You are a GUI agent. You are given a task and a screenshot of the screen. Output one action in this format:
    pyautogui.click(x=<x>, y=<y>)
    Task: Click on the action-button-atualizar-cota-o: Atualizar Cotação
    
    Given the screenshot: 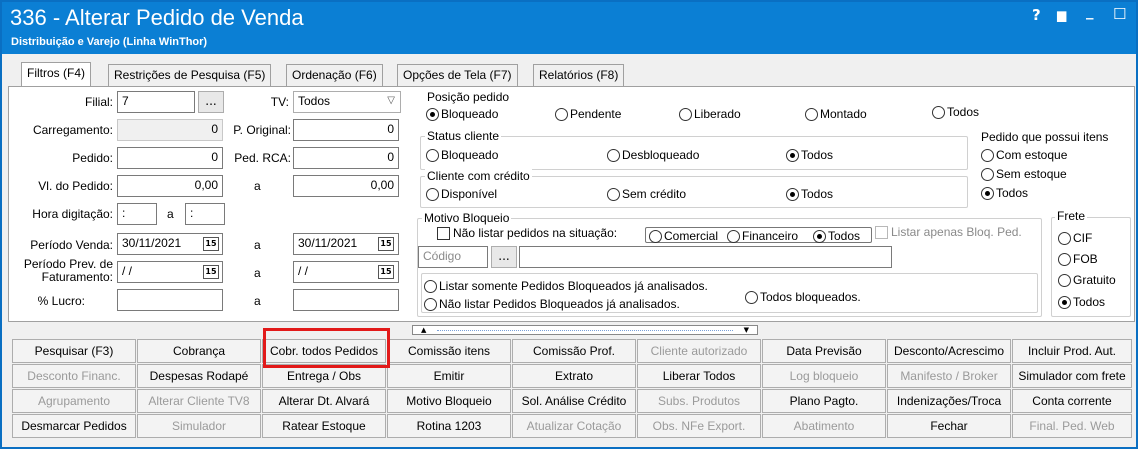 What is the action you would take?
    pyautogui.click(x=574, y=426)
    